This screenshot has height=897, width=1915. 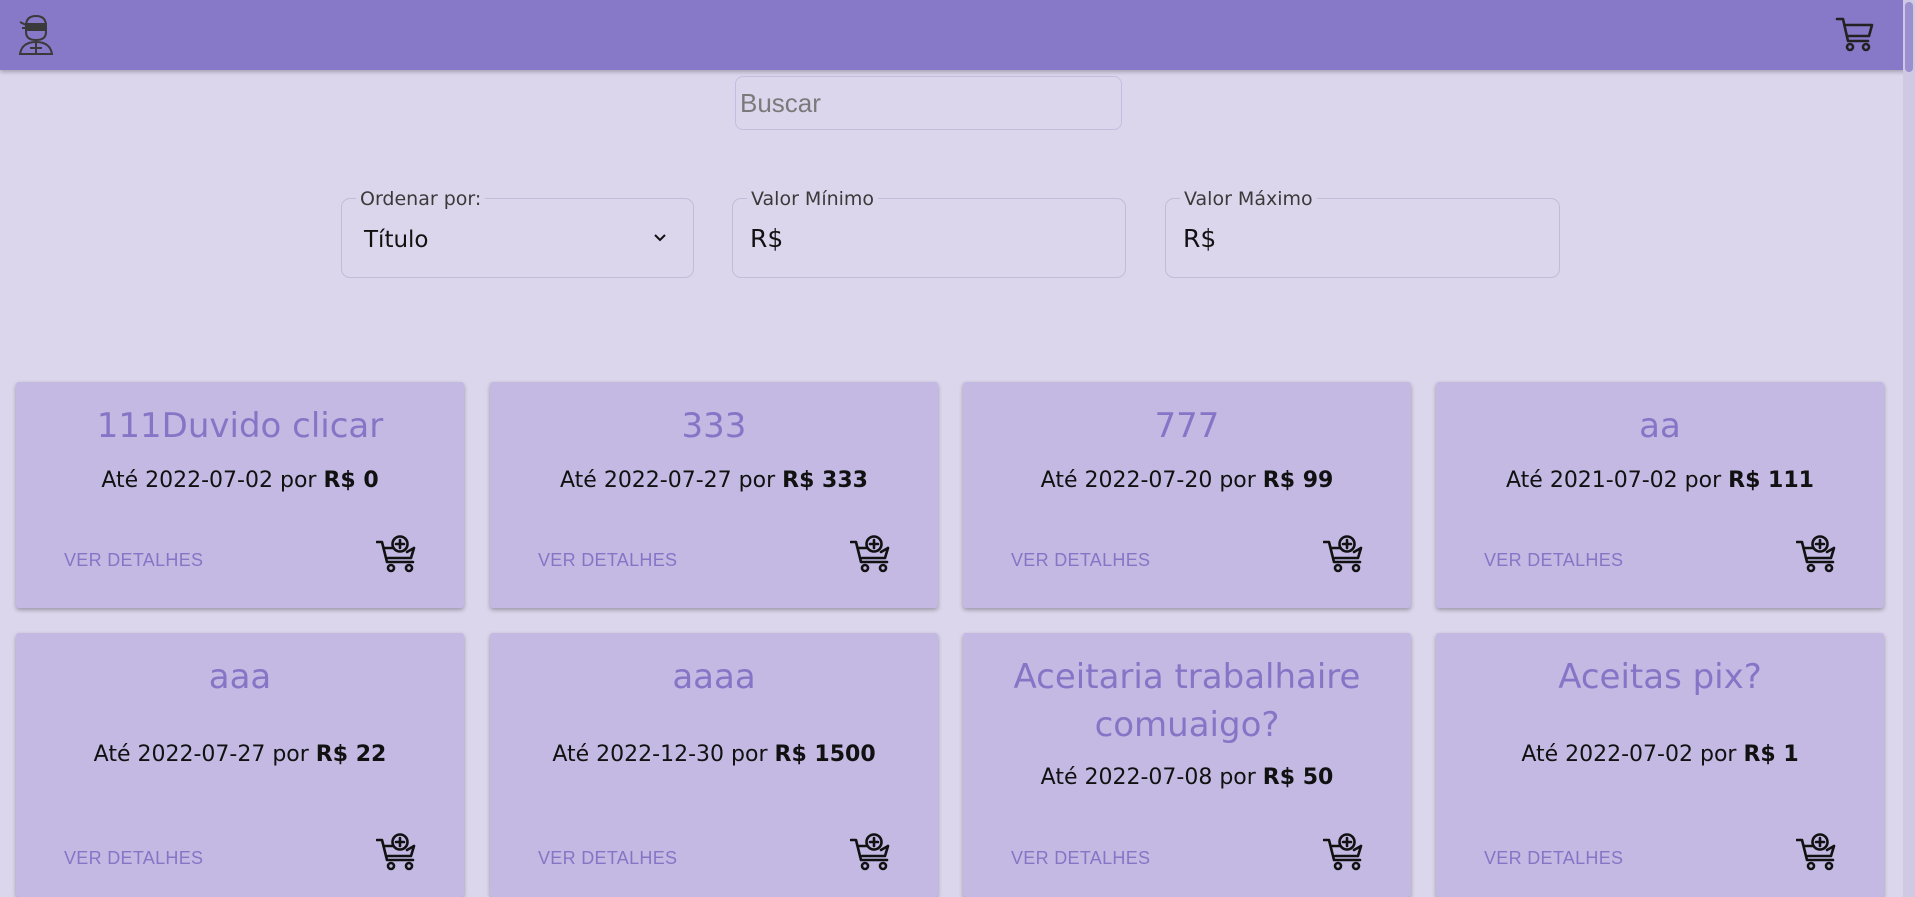 What do you see at coordinates (1187, 426) in the screenshot?
I see `product-title: 777` at bounding box center [1187, 426].